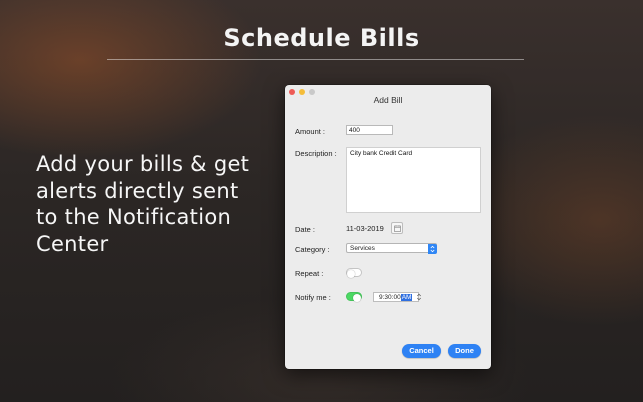 This screenshot has width=643, height=402. What do you see at coordinates (369, 130) in the screenshot?
I see `amount-field: 400` at bounding box center [369, 130].